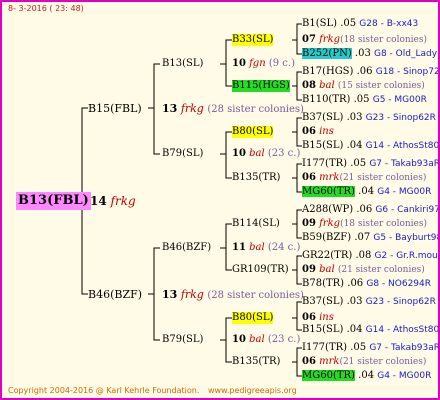  I want to click on gen1-id-1: B46(BZF), so click(115, 294).